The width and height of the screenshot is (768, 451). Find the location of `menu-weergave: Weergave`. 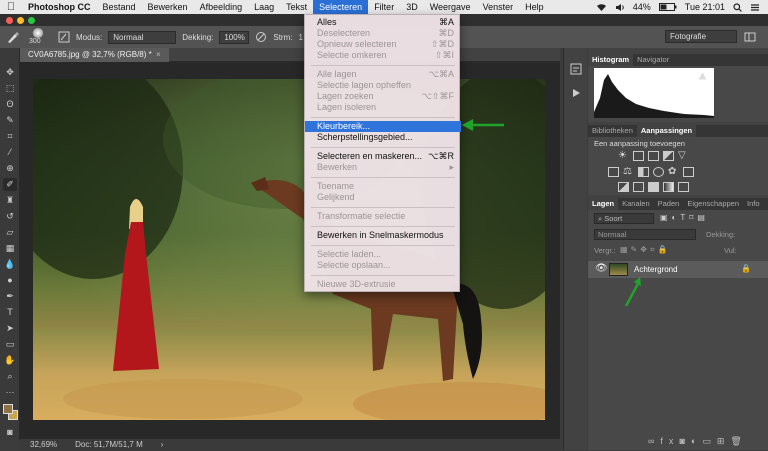

menu-weergave: Weergave is located at coordinates (450, 7).